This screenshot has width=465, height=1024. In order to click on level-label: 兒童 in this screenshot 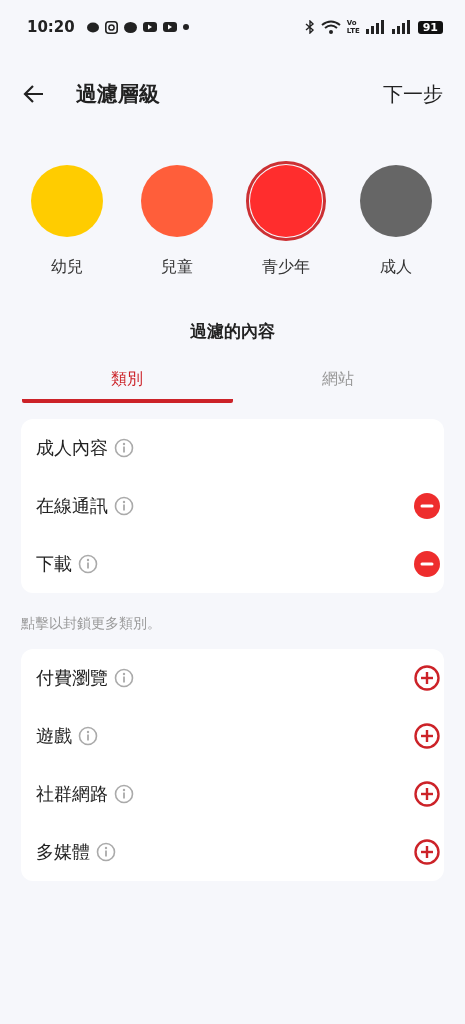, I will do `click(176, 267)`.